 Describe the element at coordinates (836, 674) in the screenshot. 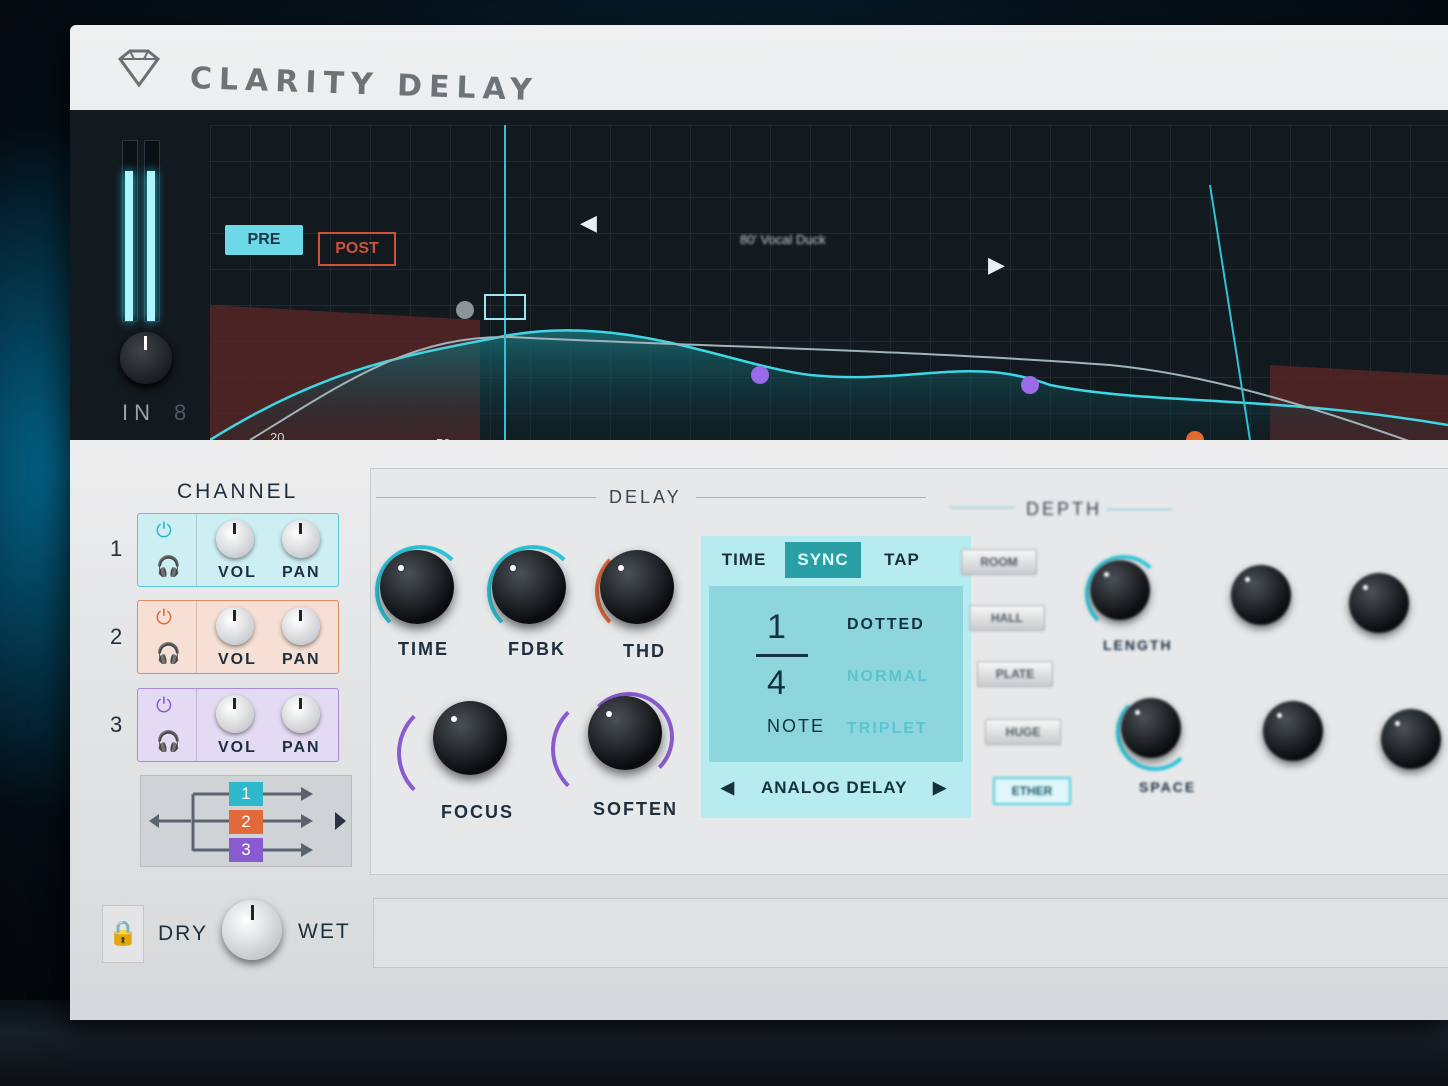

I see `sync-division-display: 1 4 NOTE DOTTED NORMAL TRIPLET` at that location.